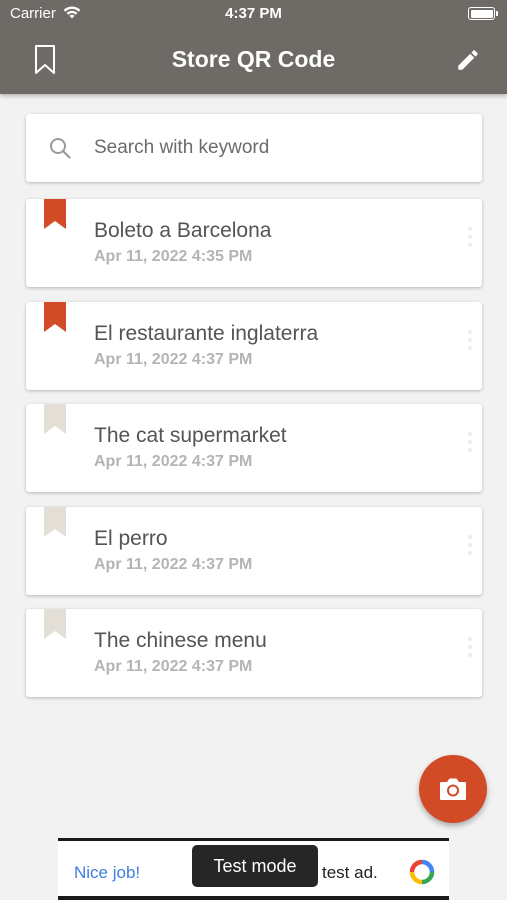 The image size is (507, 900). What do you see at coordinates (206, 333) in the screenshot?
I see `item-title: El restaurante inglaterra` at bounding box center [206, 333].